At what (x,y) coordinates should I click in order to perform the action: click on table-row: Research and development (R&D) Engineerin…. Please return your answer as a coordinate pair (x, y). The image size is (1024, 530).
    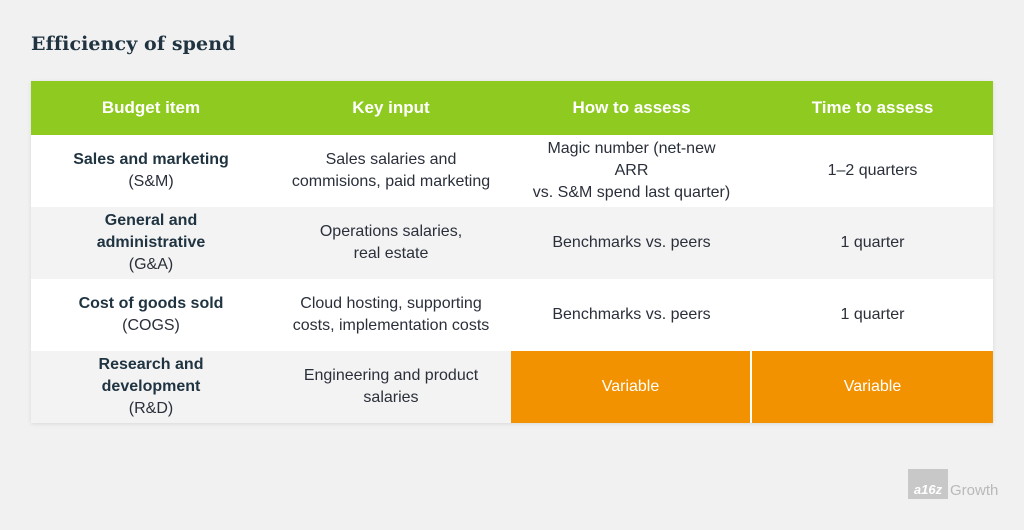
    Looking at the image, I should click on (512, 387).